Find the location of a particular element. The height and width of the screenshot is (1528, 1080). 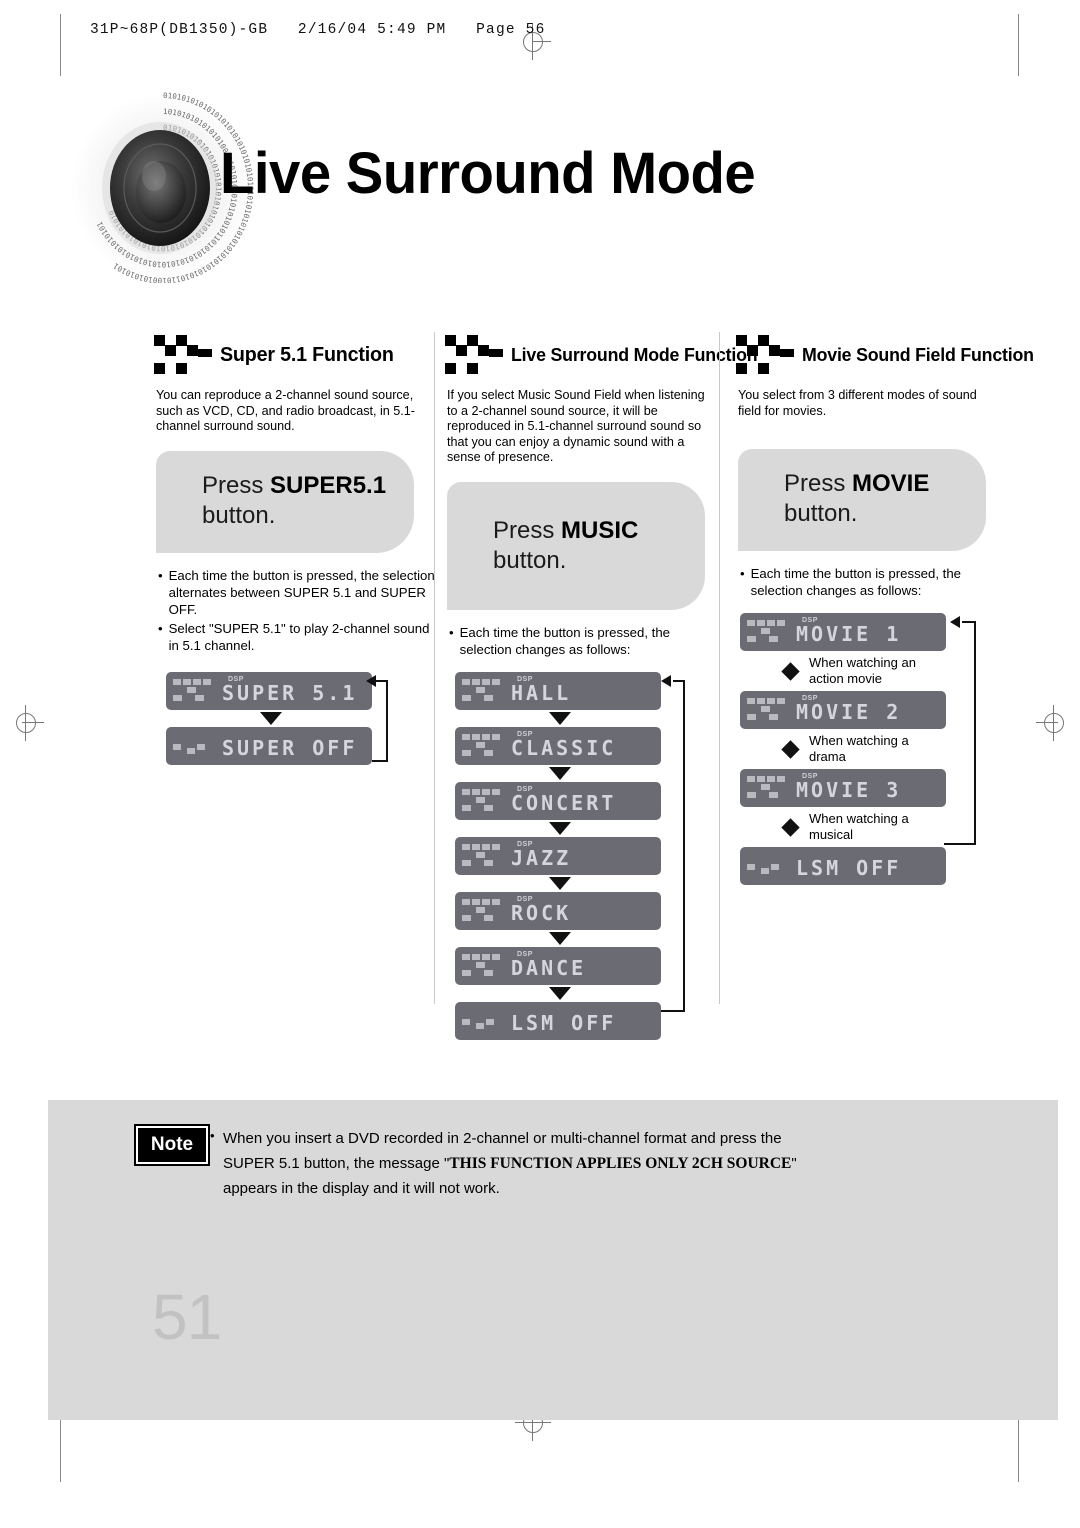

annotation-text: When watching a drama is located at coordinates (859, 748).